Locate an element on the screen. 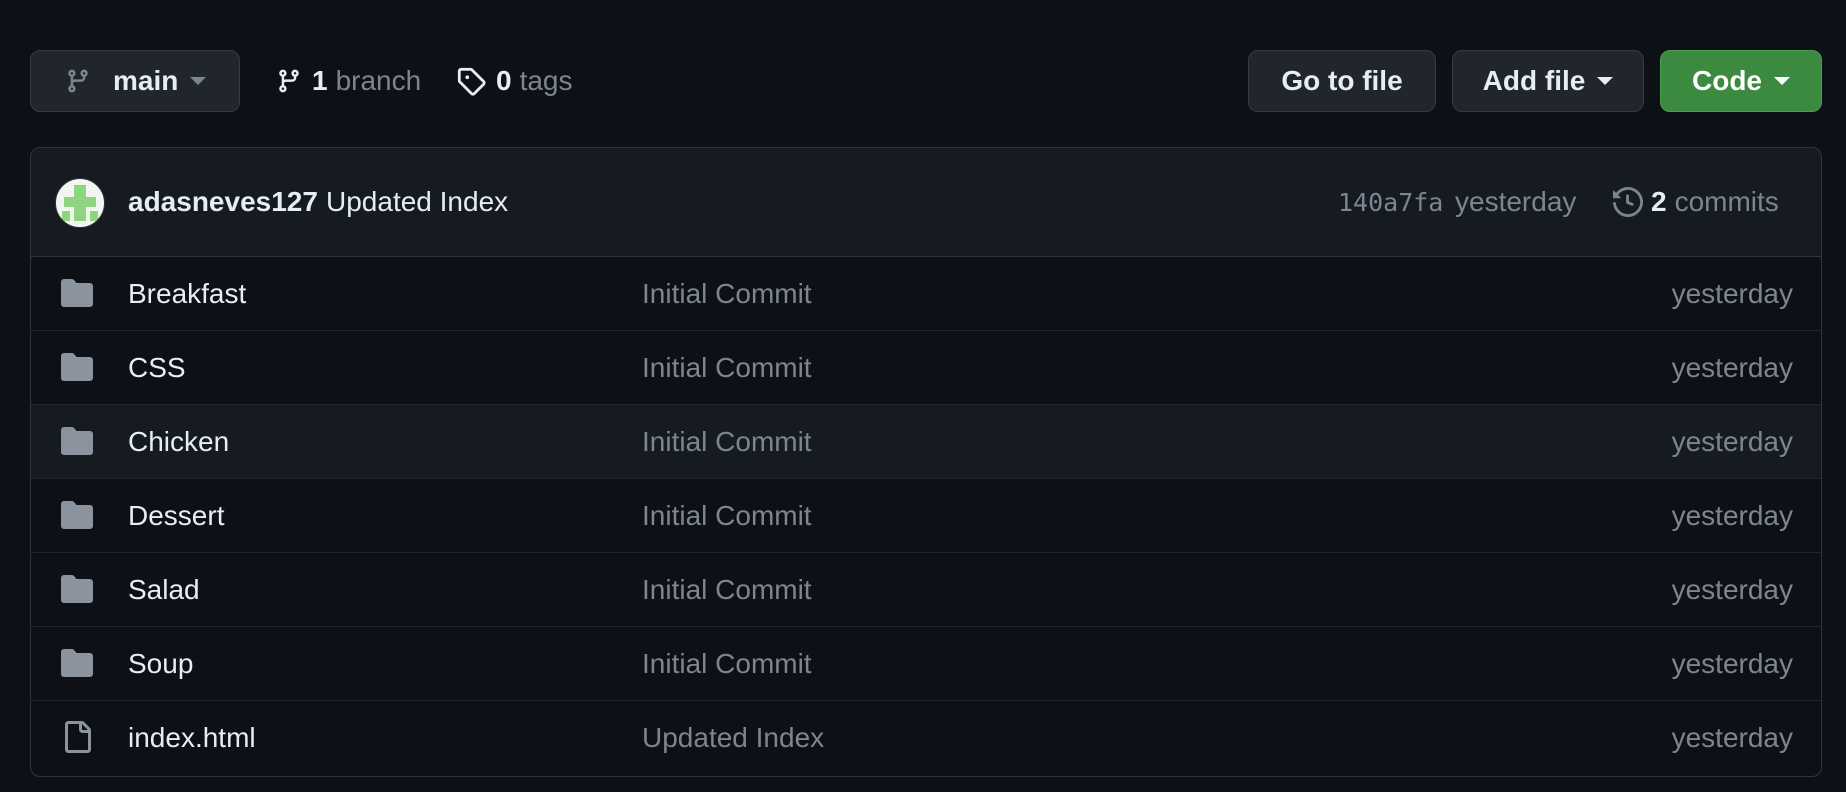 The width and height of the screenshot is (1846, 792). add-file-button: Add file is located at coordinates (1548, 81).